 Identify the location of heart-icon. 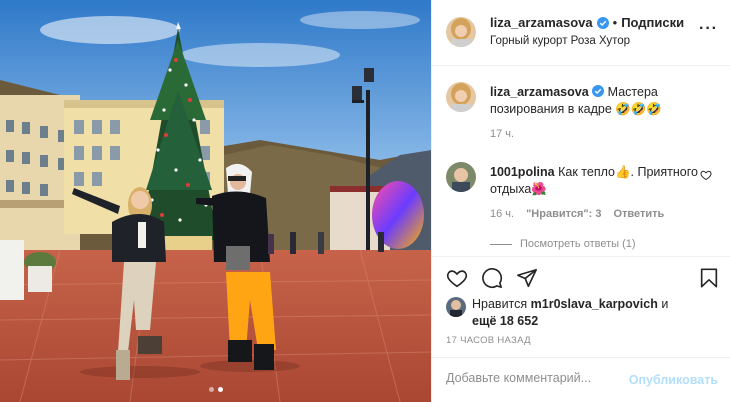
(457, 278).